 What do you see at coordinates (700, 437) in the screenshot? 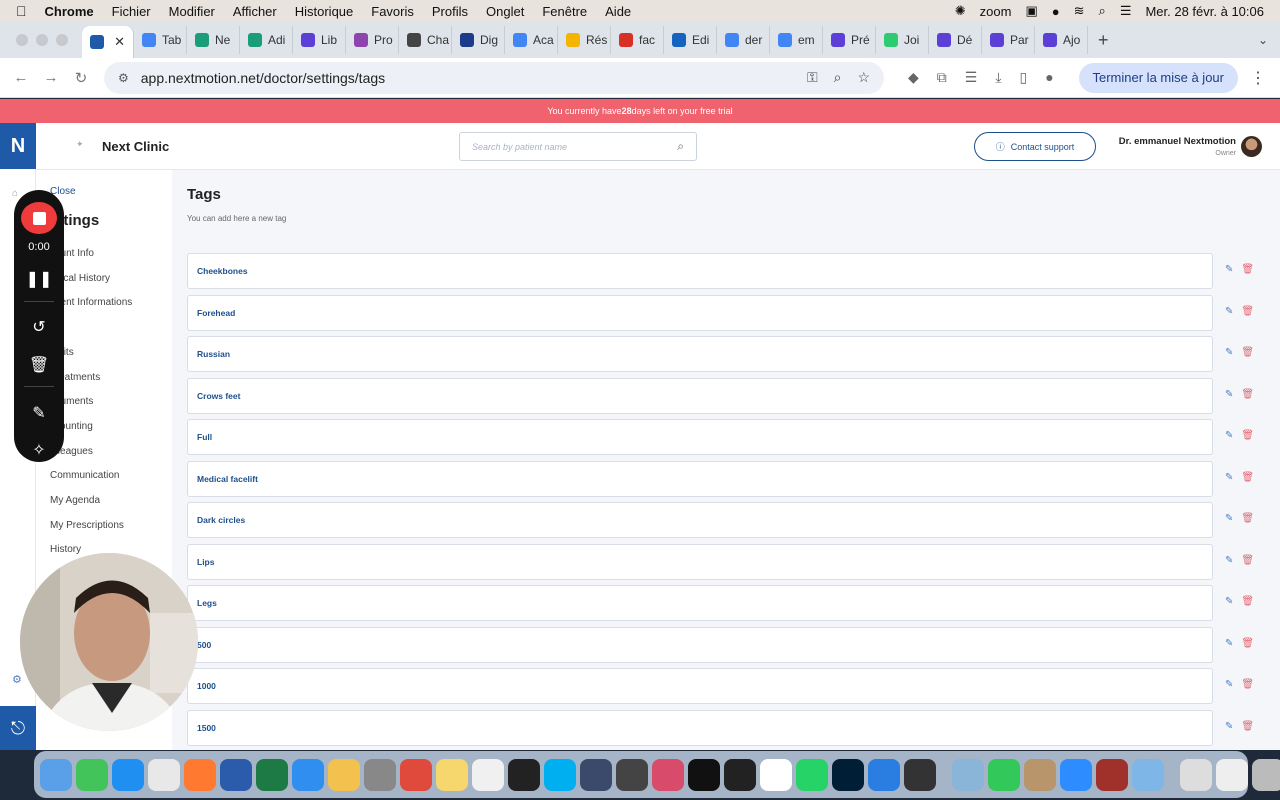
I see `tag-row: Full` at bounding box center [700, 437].